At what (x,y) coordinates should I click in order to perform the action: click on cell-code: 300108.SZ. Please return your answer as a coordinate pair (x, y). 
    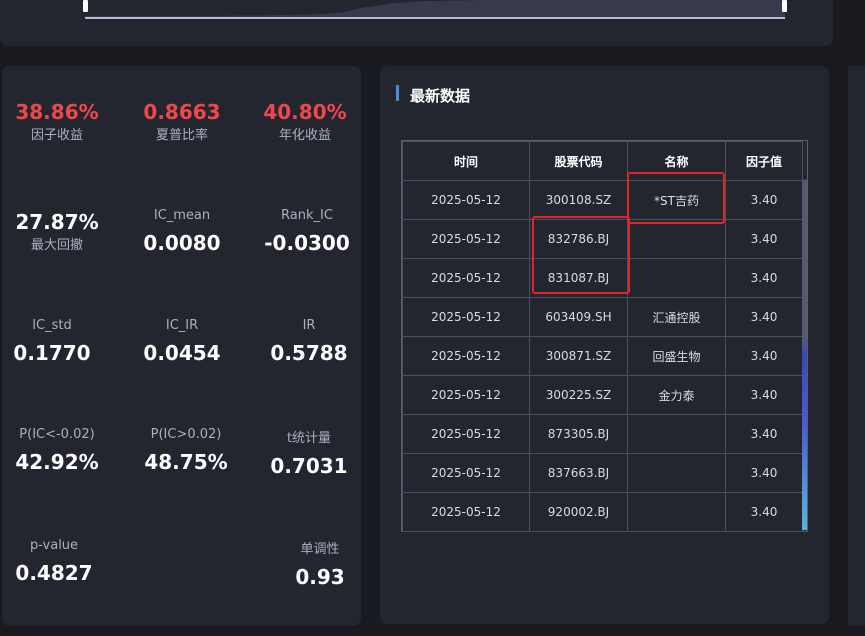
    Looking at the image, I should click on (578, 200).